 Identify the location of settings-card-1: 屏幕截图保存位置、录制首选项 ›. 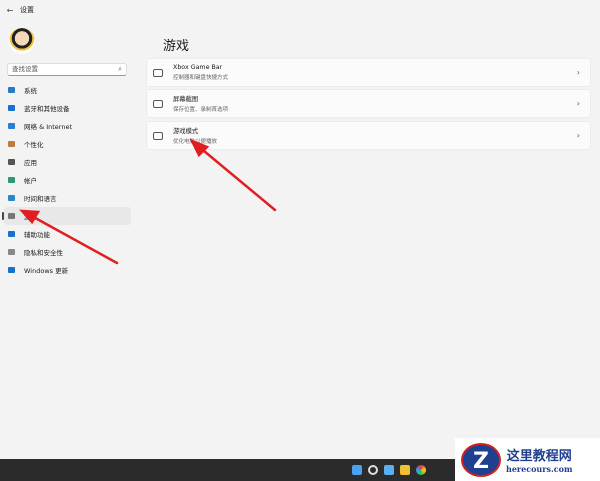
(368, 103).